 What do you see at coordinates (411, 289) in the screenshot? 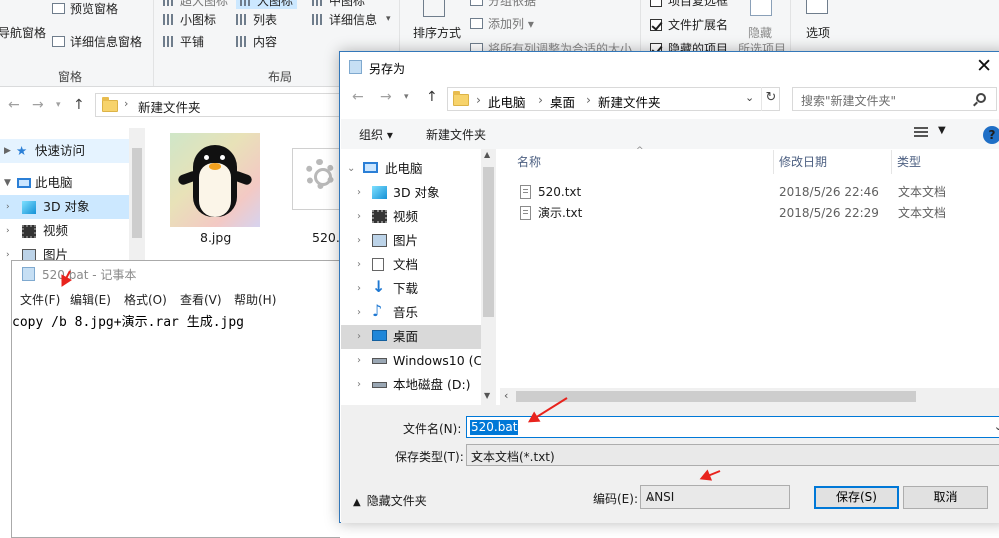
I see `dialog-tree-downloads: › ↓ 下载` at bounding box center [411, 289].